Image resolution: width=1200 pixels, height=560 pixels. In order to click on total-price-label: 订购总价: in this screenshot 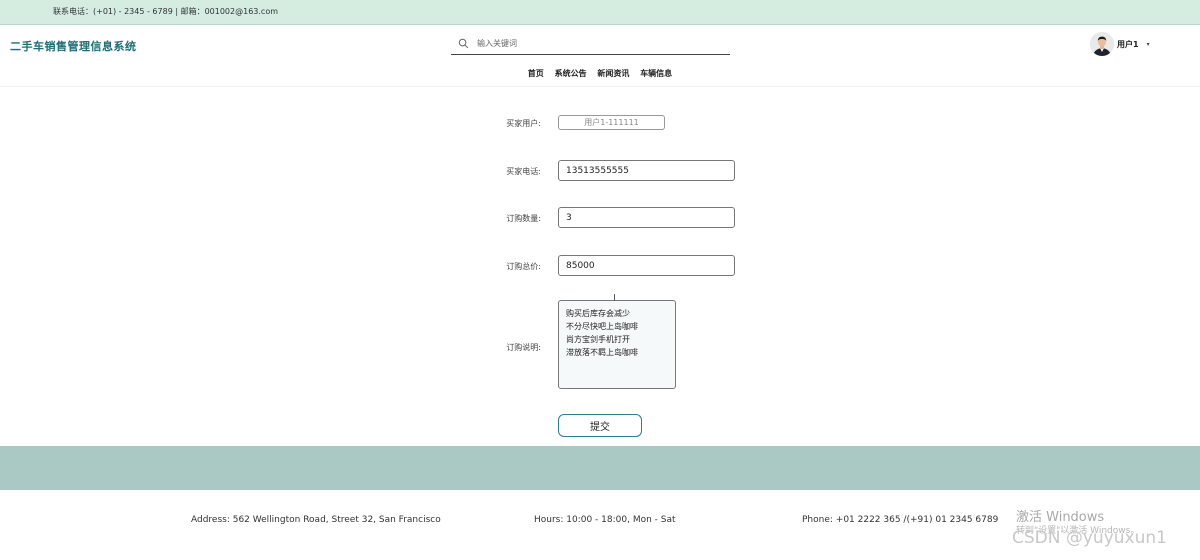, I will do `click(523, 266)`.